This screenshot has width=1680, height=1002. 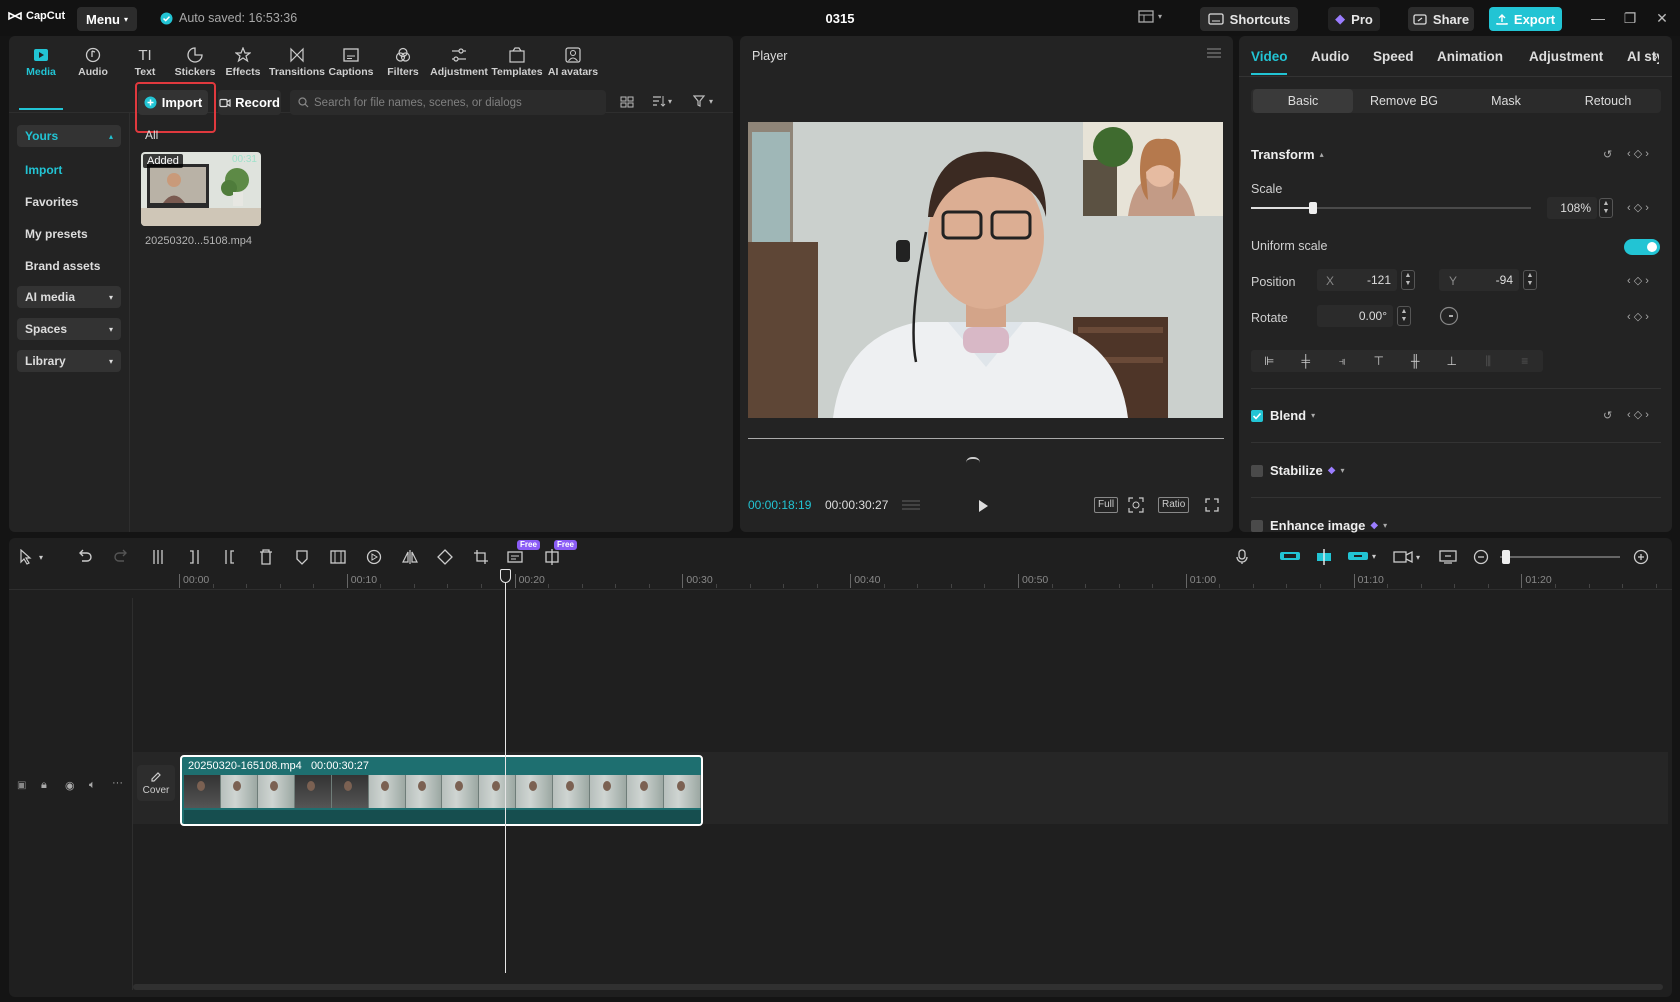 I want to click on split-icon, so click(x=158, y=557).